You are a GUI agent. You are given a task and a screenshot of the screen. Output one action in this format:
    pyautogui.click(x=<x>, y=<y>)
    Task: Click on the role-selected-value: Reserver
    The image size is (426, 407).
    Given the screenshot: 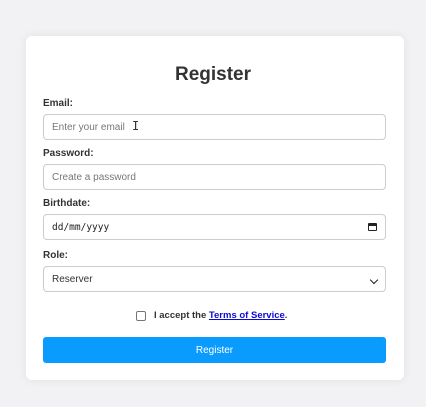 What is the action you would take?
    pyautogui.click(x=72, y=279)
    